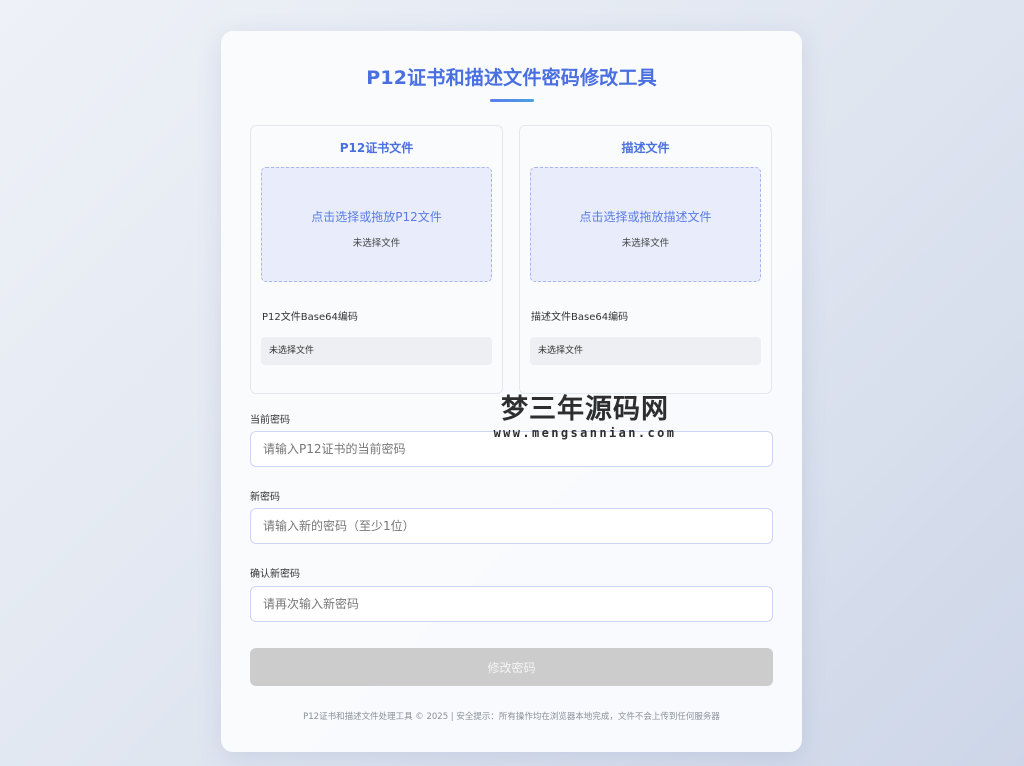 The width and height of the screenshot is (1024, 766). Describe the element at coordinates (645, 217) in the screenshot. I see `profile-drop-text: 点击选择或拖放描述文件` at that location.